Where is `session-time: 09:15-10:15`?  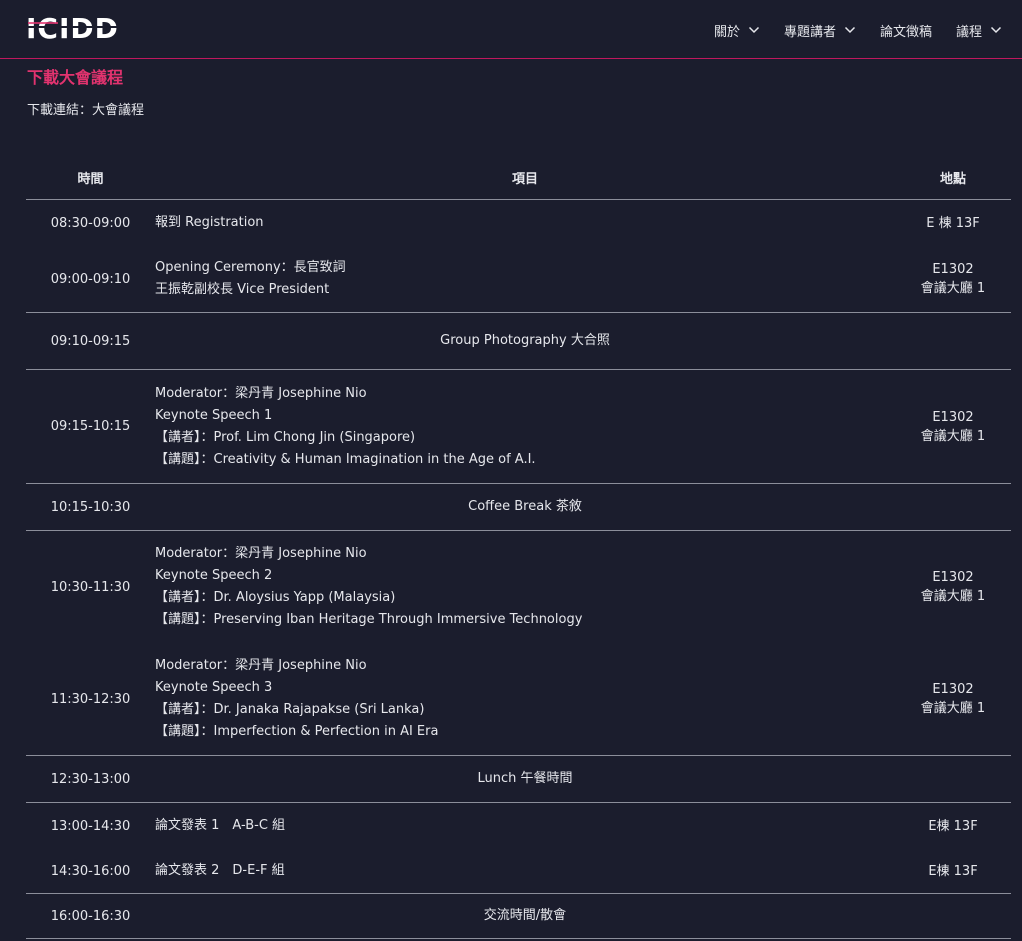
session-time: 09:15-10:15 is located at coordinates (90, 426).